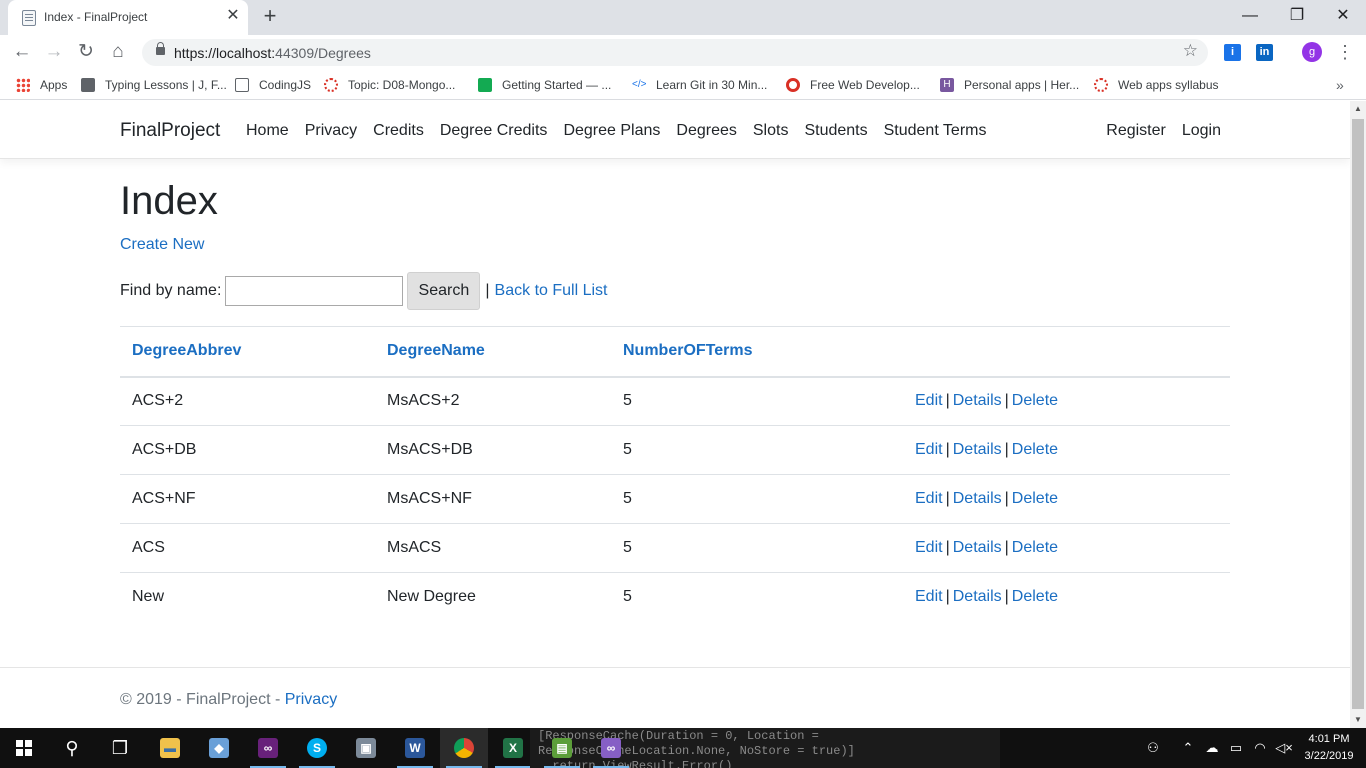 This screenshot has height=768, width=1366. What do you see at coordinates (1201, 131) in the screenshot?
I see `login-link: Login` at bounding box center [1201, 131].